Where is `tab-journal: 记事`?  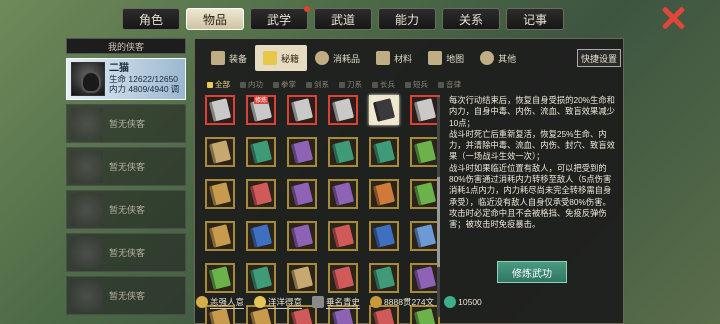 tab-journal: 记事 is located at coordinates (535, 19).